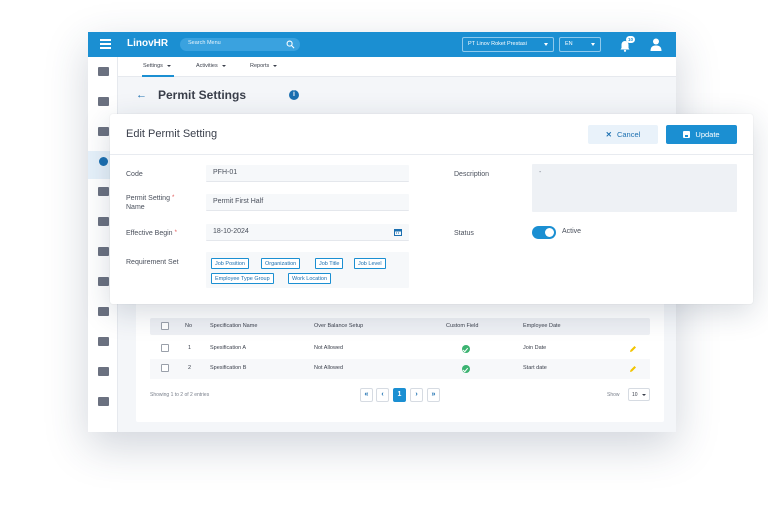 Image resolution: width=768 pixels, height=525 pixels. Describe the element at coordinates (701, 134) in the screenshot. I see `update-button: Update` at that location.